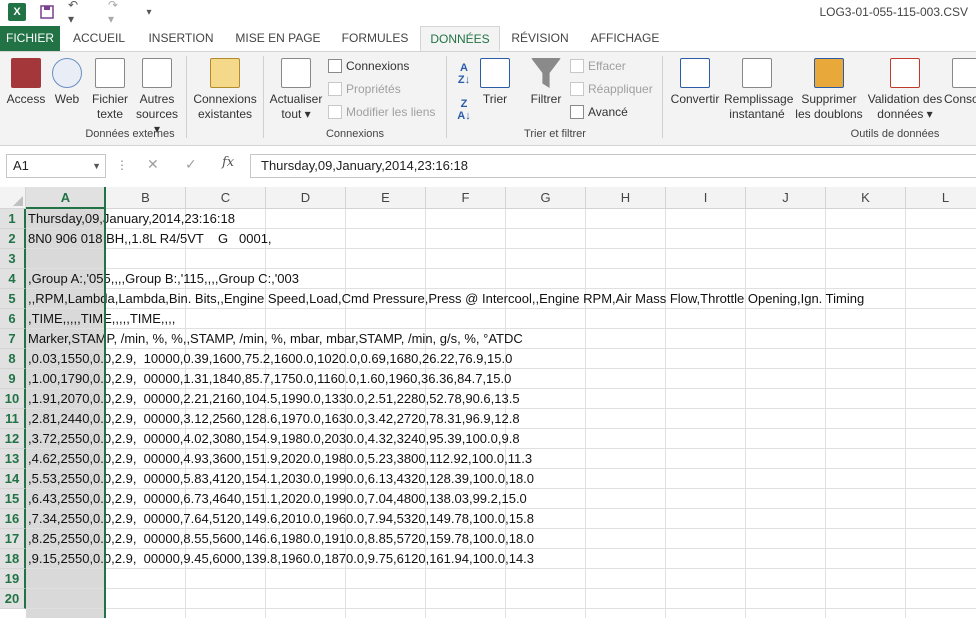  Describe the element at coordinates (13, 459) in the screenshot. I see `row-header: 13` at that location.